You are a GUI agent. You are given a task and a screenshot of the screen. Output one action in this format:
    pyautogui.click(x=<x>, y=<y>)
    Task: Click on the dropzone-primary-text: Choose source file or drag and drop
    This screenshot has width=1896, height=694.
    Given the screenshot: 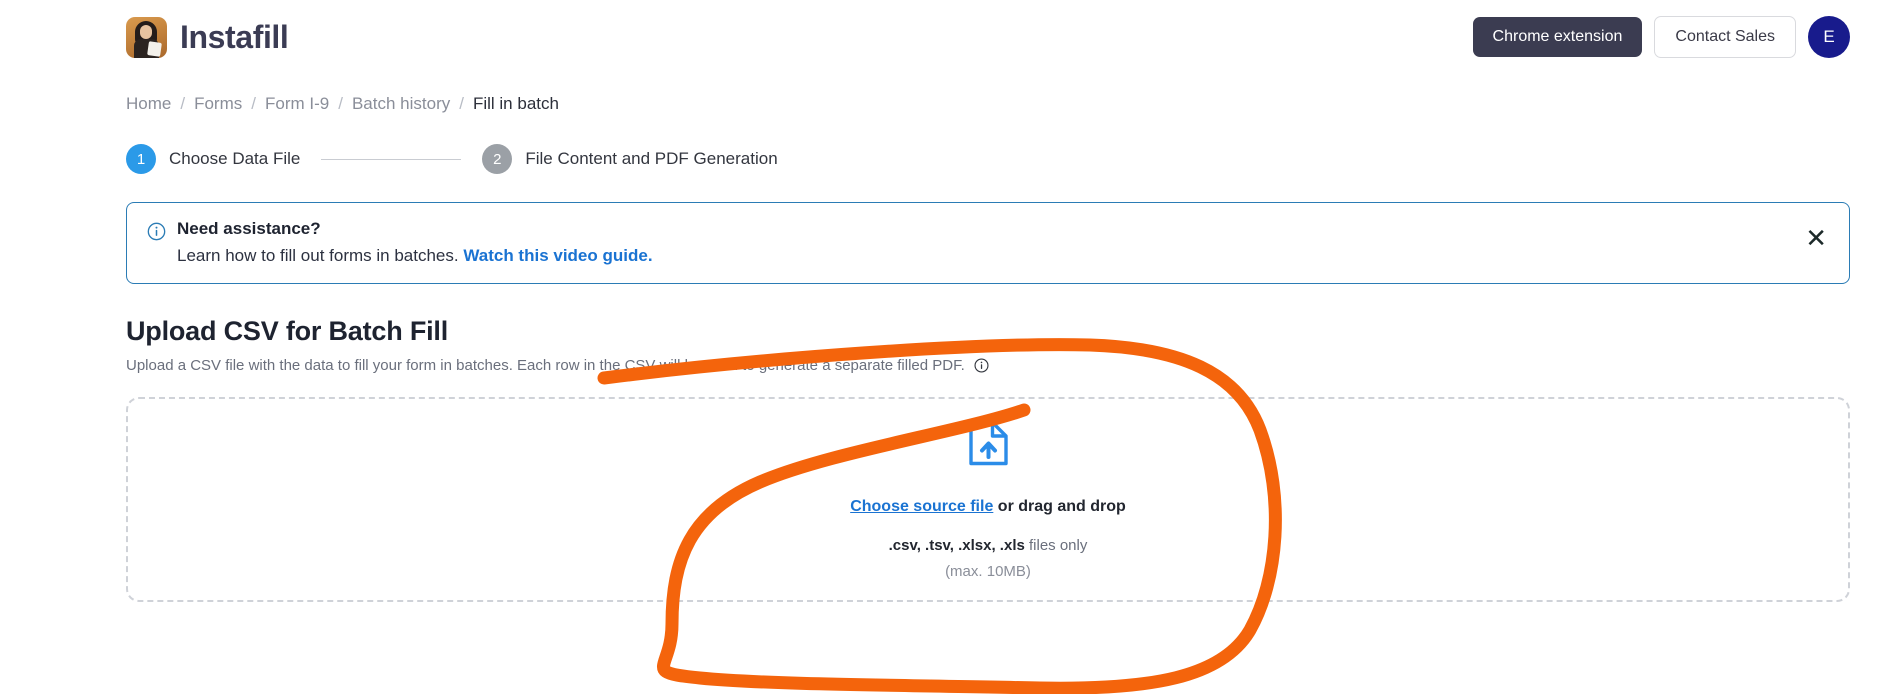 What is the action you would take?
    pyautogui.click(x=988, y=507)
    